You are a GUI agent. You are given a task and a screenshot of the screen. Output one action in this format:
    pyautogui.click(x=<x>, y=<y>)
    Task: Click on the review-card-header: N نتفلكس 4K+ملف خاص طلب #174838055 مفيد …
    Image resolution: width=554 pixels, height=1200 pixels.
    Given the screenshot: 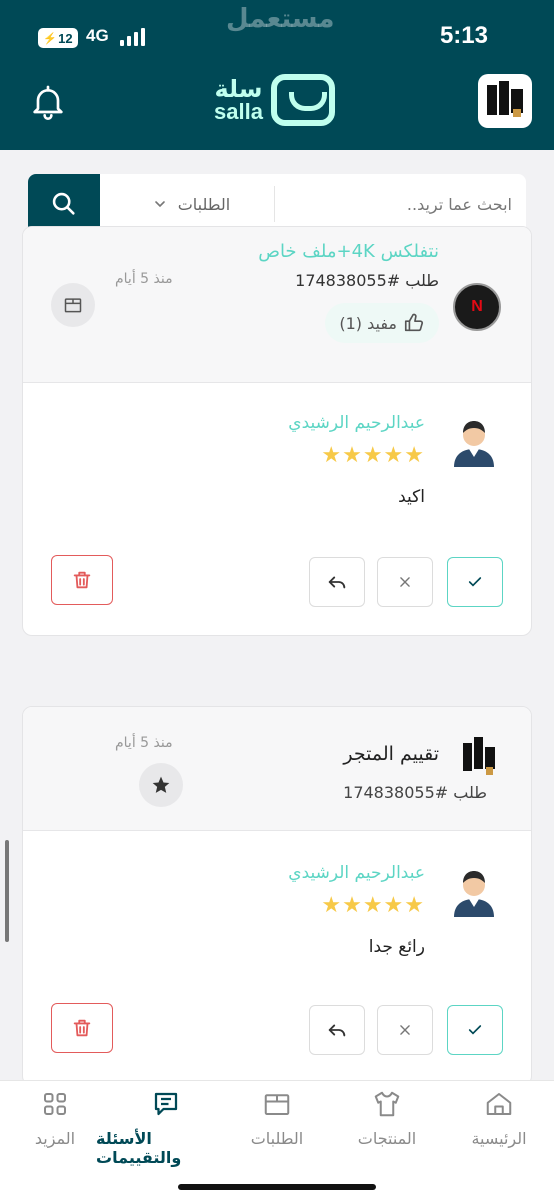 What is the action you would take?
    pyautogui.click(x=277, y=305)
    